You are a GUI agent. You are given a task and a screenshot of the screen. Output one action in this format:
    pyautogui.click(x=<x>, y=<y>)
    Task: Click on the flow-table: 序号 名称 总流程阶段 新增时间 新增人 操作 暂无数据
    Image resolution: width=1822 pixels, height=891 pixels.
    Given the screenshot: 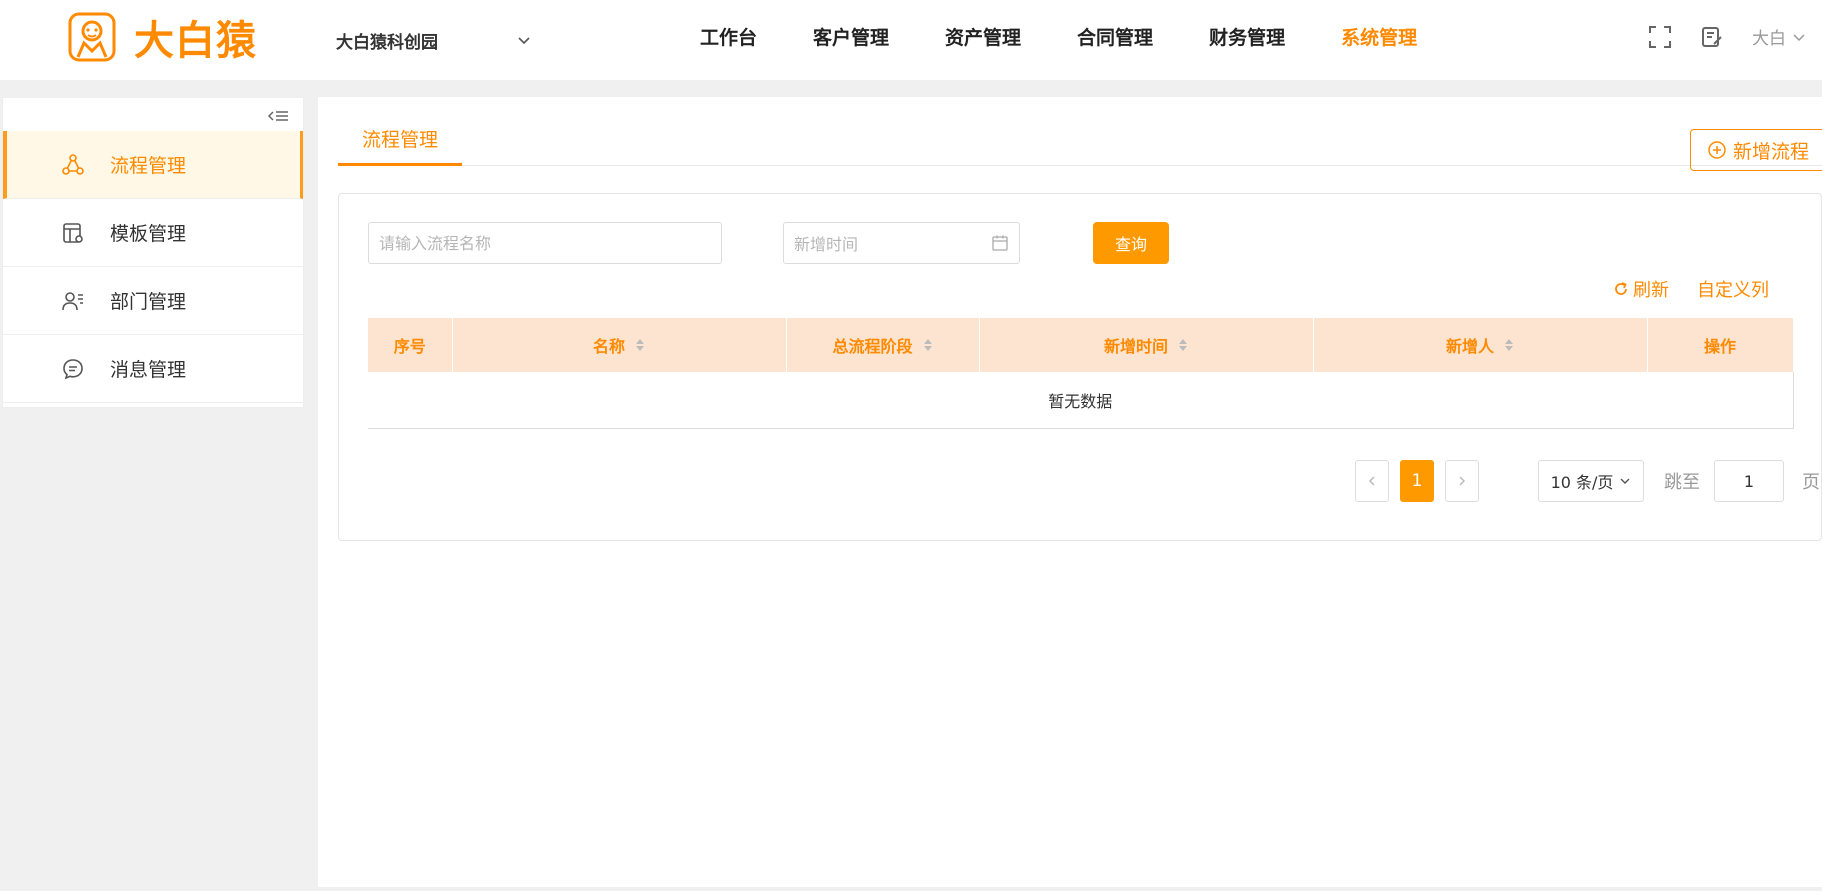 What is the action you would take?
    pyautogui.click(x=1081, y=373)
    